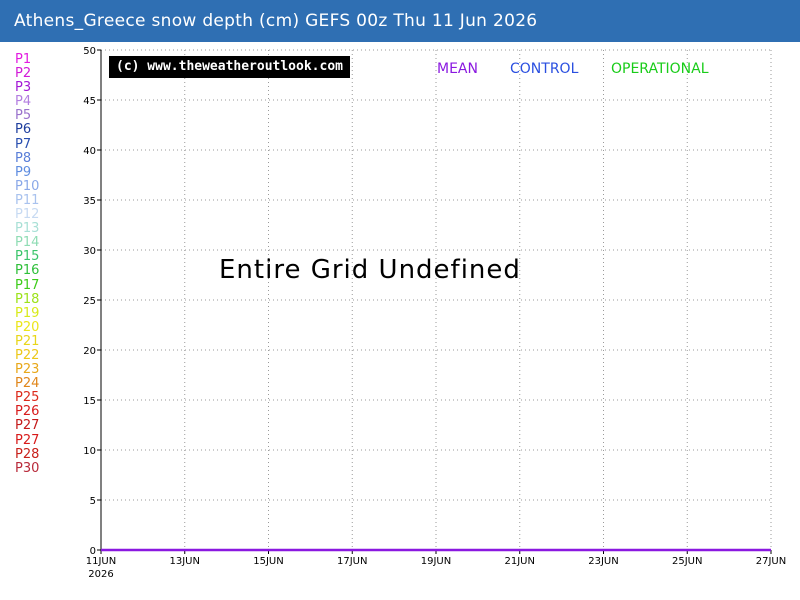 The image size is (800, 600). Describe the element at coordinates (771, 561) in the screenshot. I see `x-tick-label: 27JUN` at that location.